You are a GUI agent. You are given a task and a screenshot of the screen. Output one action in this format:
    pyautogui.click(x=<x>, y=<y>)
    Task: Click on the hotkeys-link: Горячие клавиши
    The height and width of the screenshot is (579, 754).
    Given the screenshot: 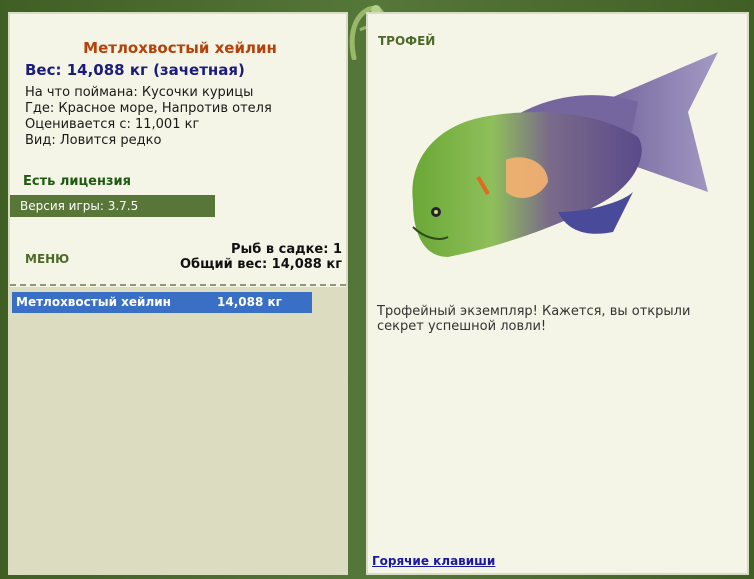 What is the action you would take?
    pyautogui.click(x=433, y=561)
    